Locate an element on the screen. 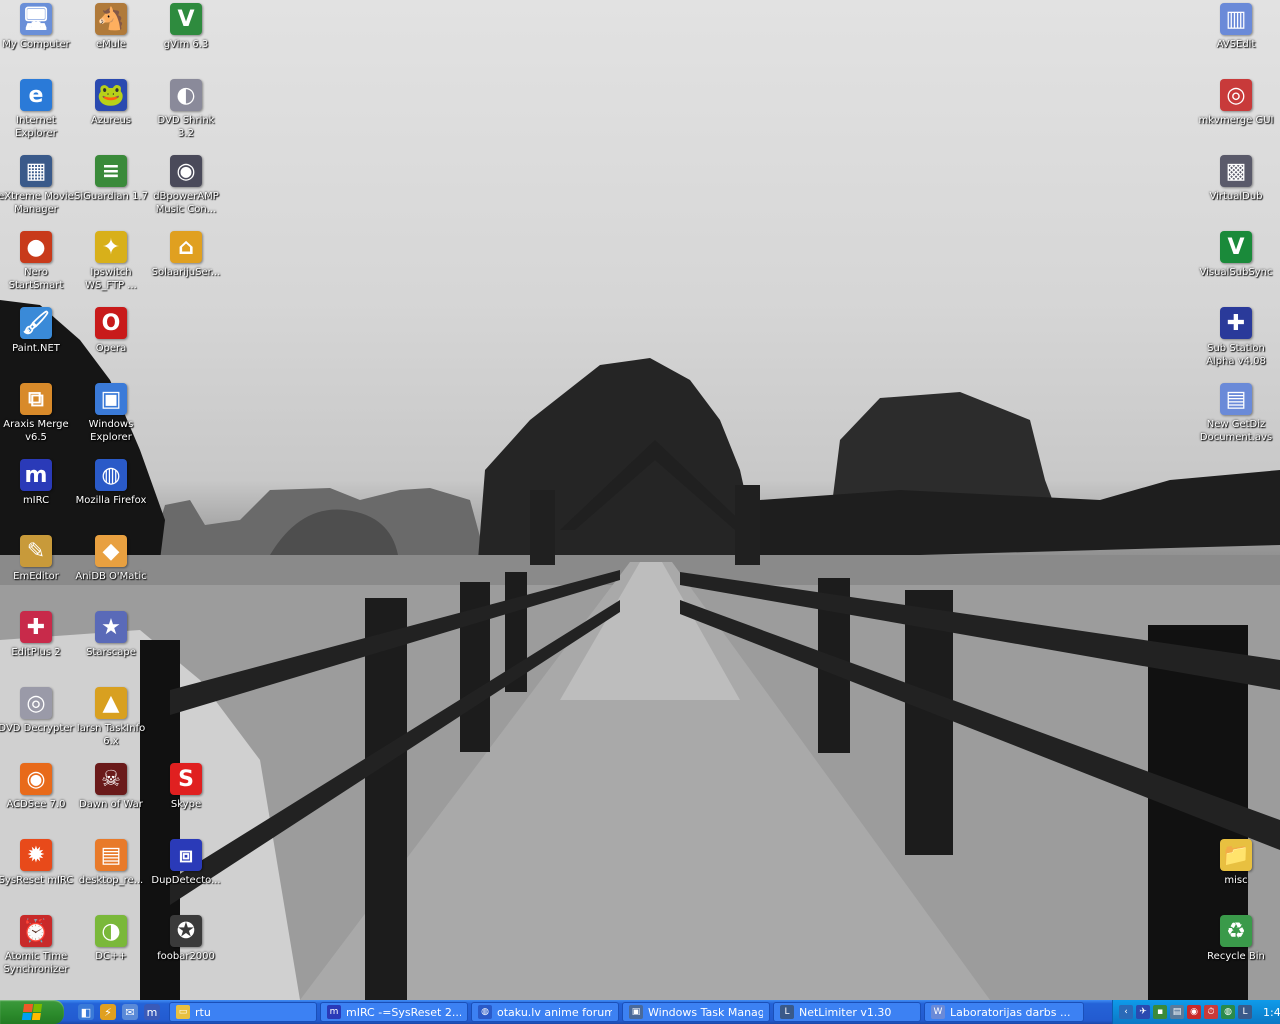 Image resolution: width=1280 pixels, height=1024 pixels. taskbar-button: L NetLimiter v1.30 is located at coordinates (847, 1012).